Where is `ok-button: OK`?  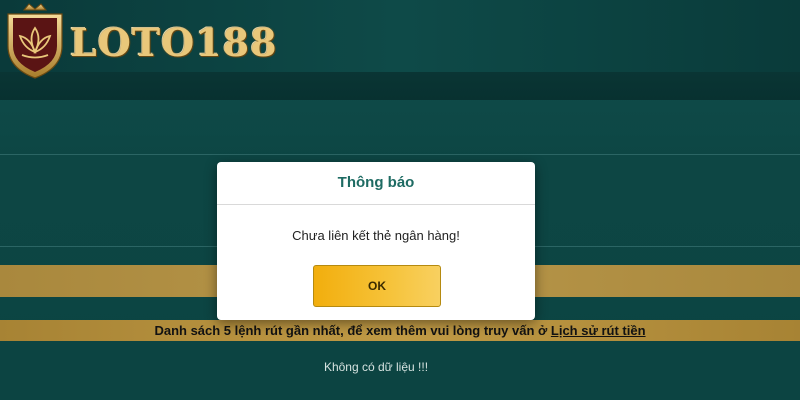 ok-button: OK is located at coordinates (377, 286).